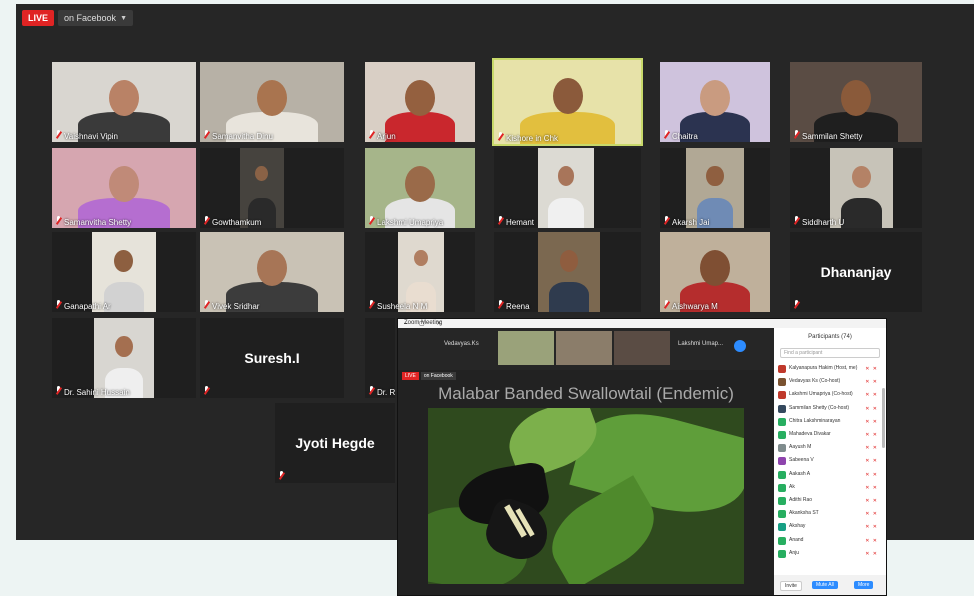  What do you see at coordinates (830, 382) in the screenshot?
I see `participant-list-item: Vedavyas Ks (Co-host) ✕ ✕` at bounding box center [830, 382].